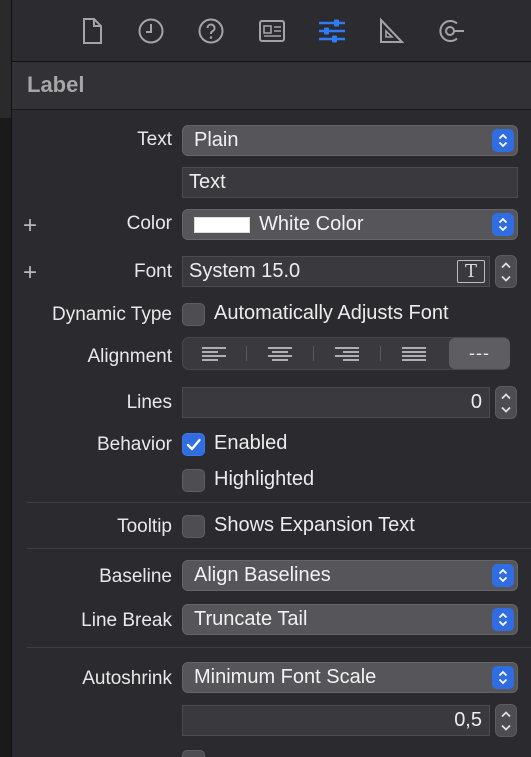 The image size is (531, 757). What do you see at coordinates (262, 575) in the screenshot?
I see `baseline-value: Align Baselines` at bounding box center [262, 575].